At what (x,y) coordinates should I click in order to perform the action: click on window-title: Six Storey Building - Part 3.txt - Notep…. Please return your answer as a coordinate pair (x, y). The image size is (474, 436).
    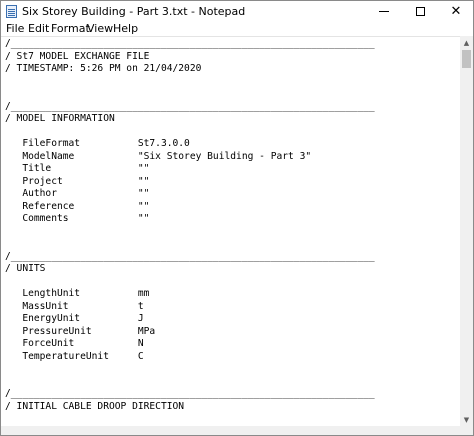
    Looking at the image, I should click on (134, 11).